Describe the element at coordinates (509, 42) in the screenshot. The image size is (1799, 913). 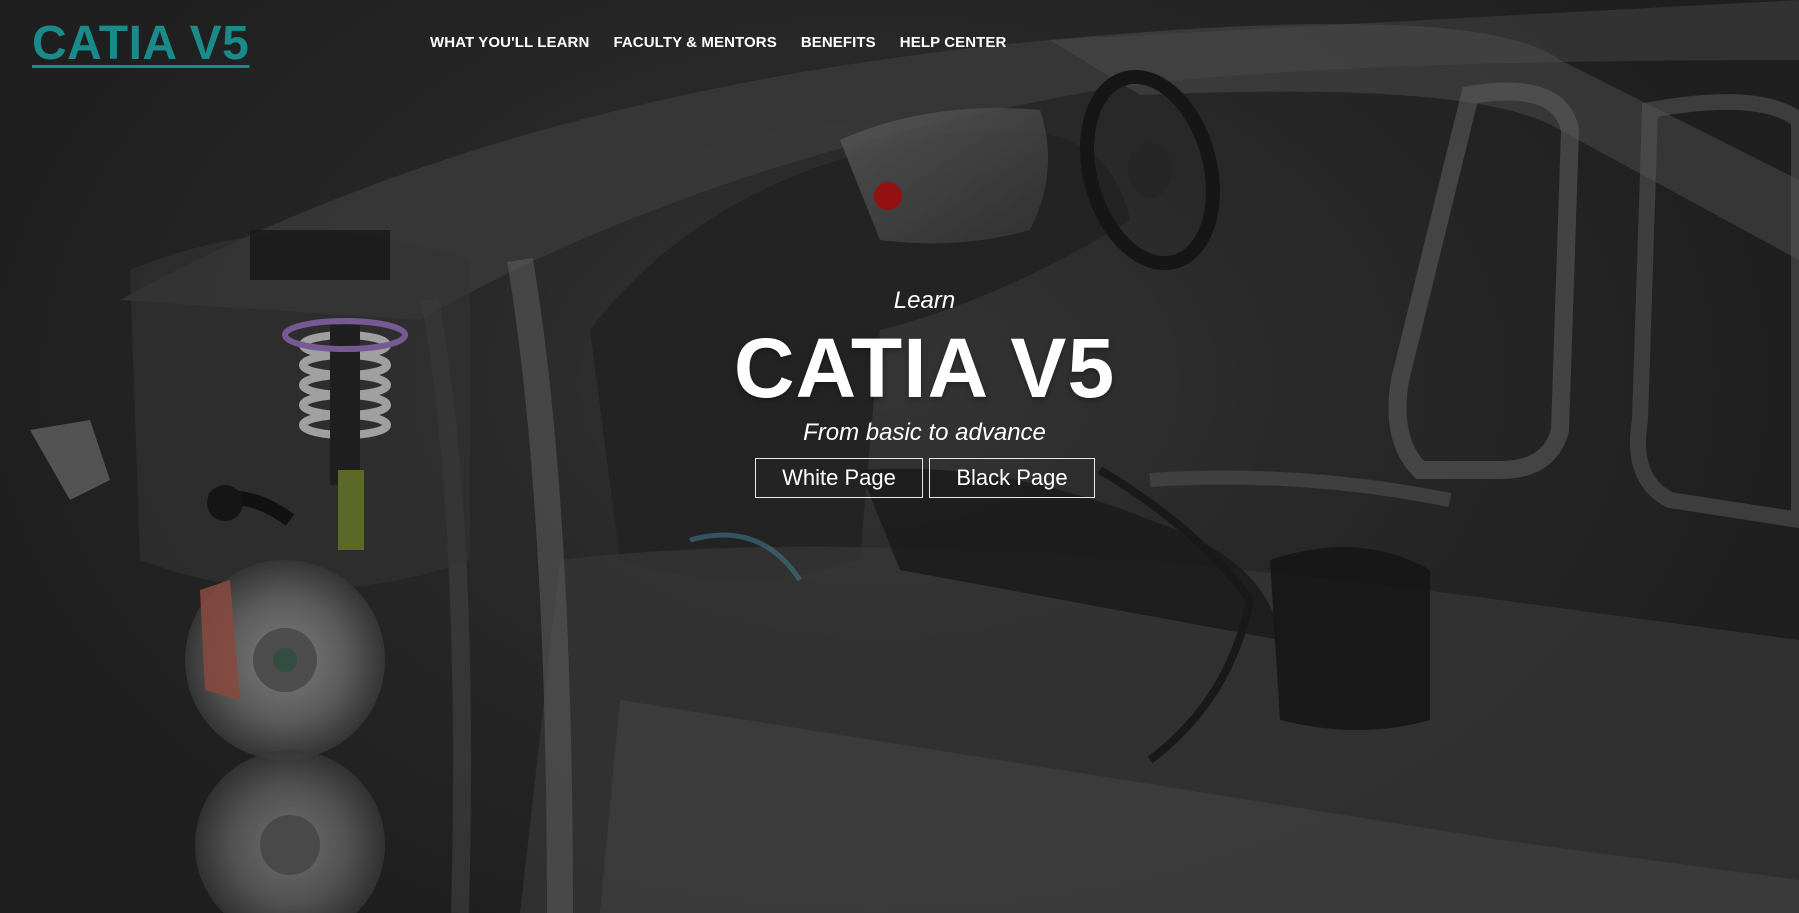
I see `nav-item-what-youll-learn: WHAT YOU'LL LEARN` at that location.